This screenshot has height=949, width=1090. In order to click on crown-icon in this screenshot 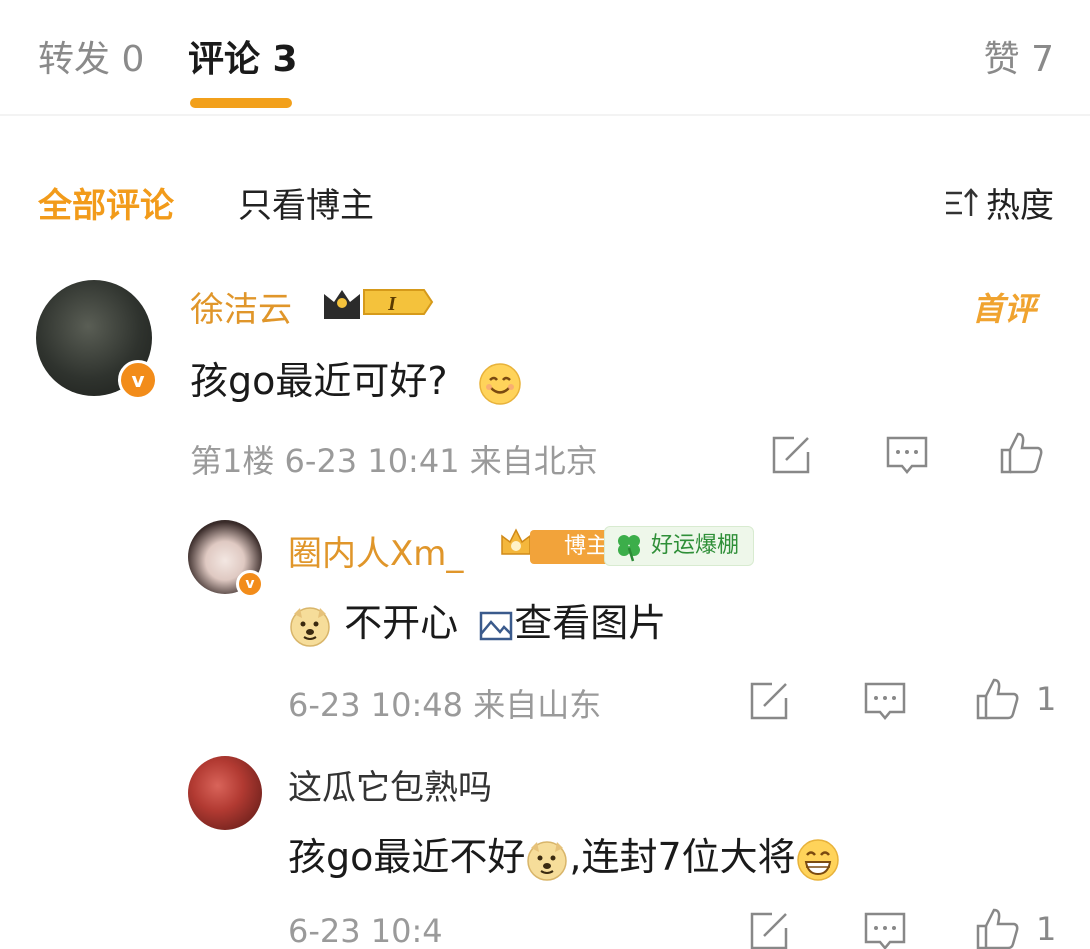, I will do `click(516, 541)`.